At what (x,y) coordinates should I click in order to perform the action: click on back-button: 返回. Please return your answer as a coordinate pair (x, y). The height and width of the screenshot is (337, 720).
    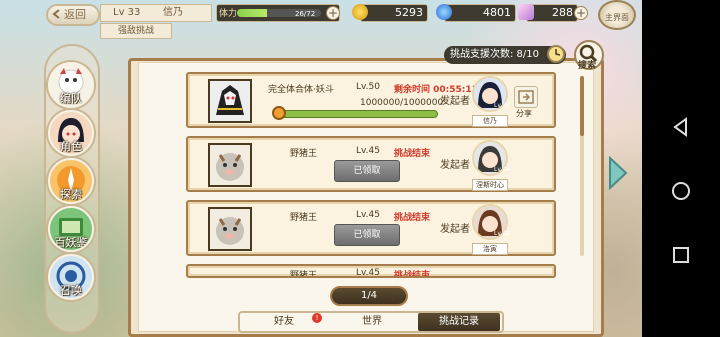
    Looking at the image, I should click on (73, 15).